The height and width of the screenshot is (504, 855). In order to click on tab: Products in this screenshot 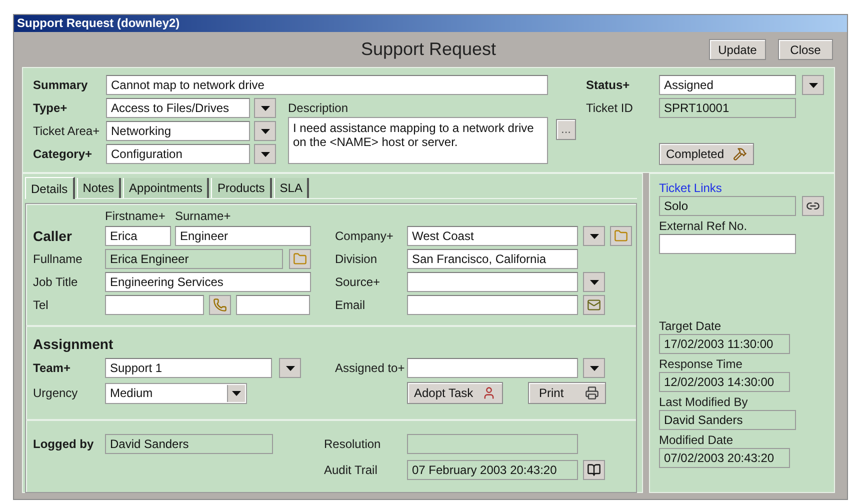, I will do `click(241, 188)`.